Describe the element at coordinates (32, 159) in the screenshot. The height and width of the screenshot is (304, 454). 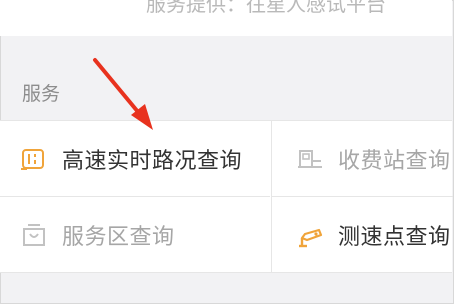
I see `road-traffic-icon` at that location.